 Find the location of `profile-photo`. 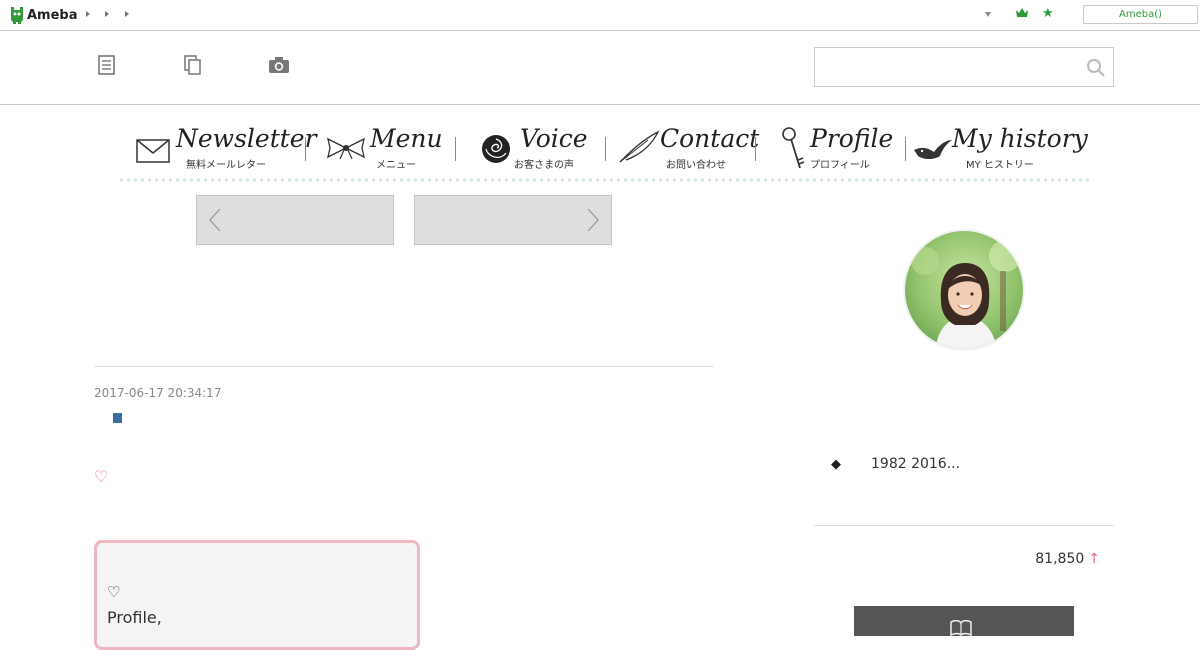

profile-photo is located at coordinates (964, 290).